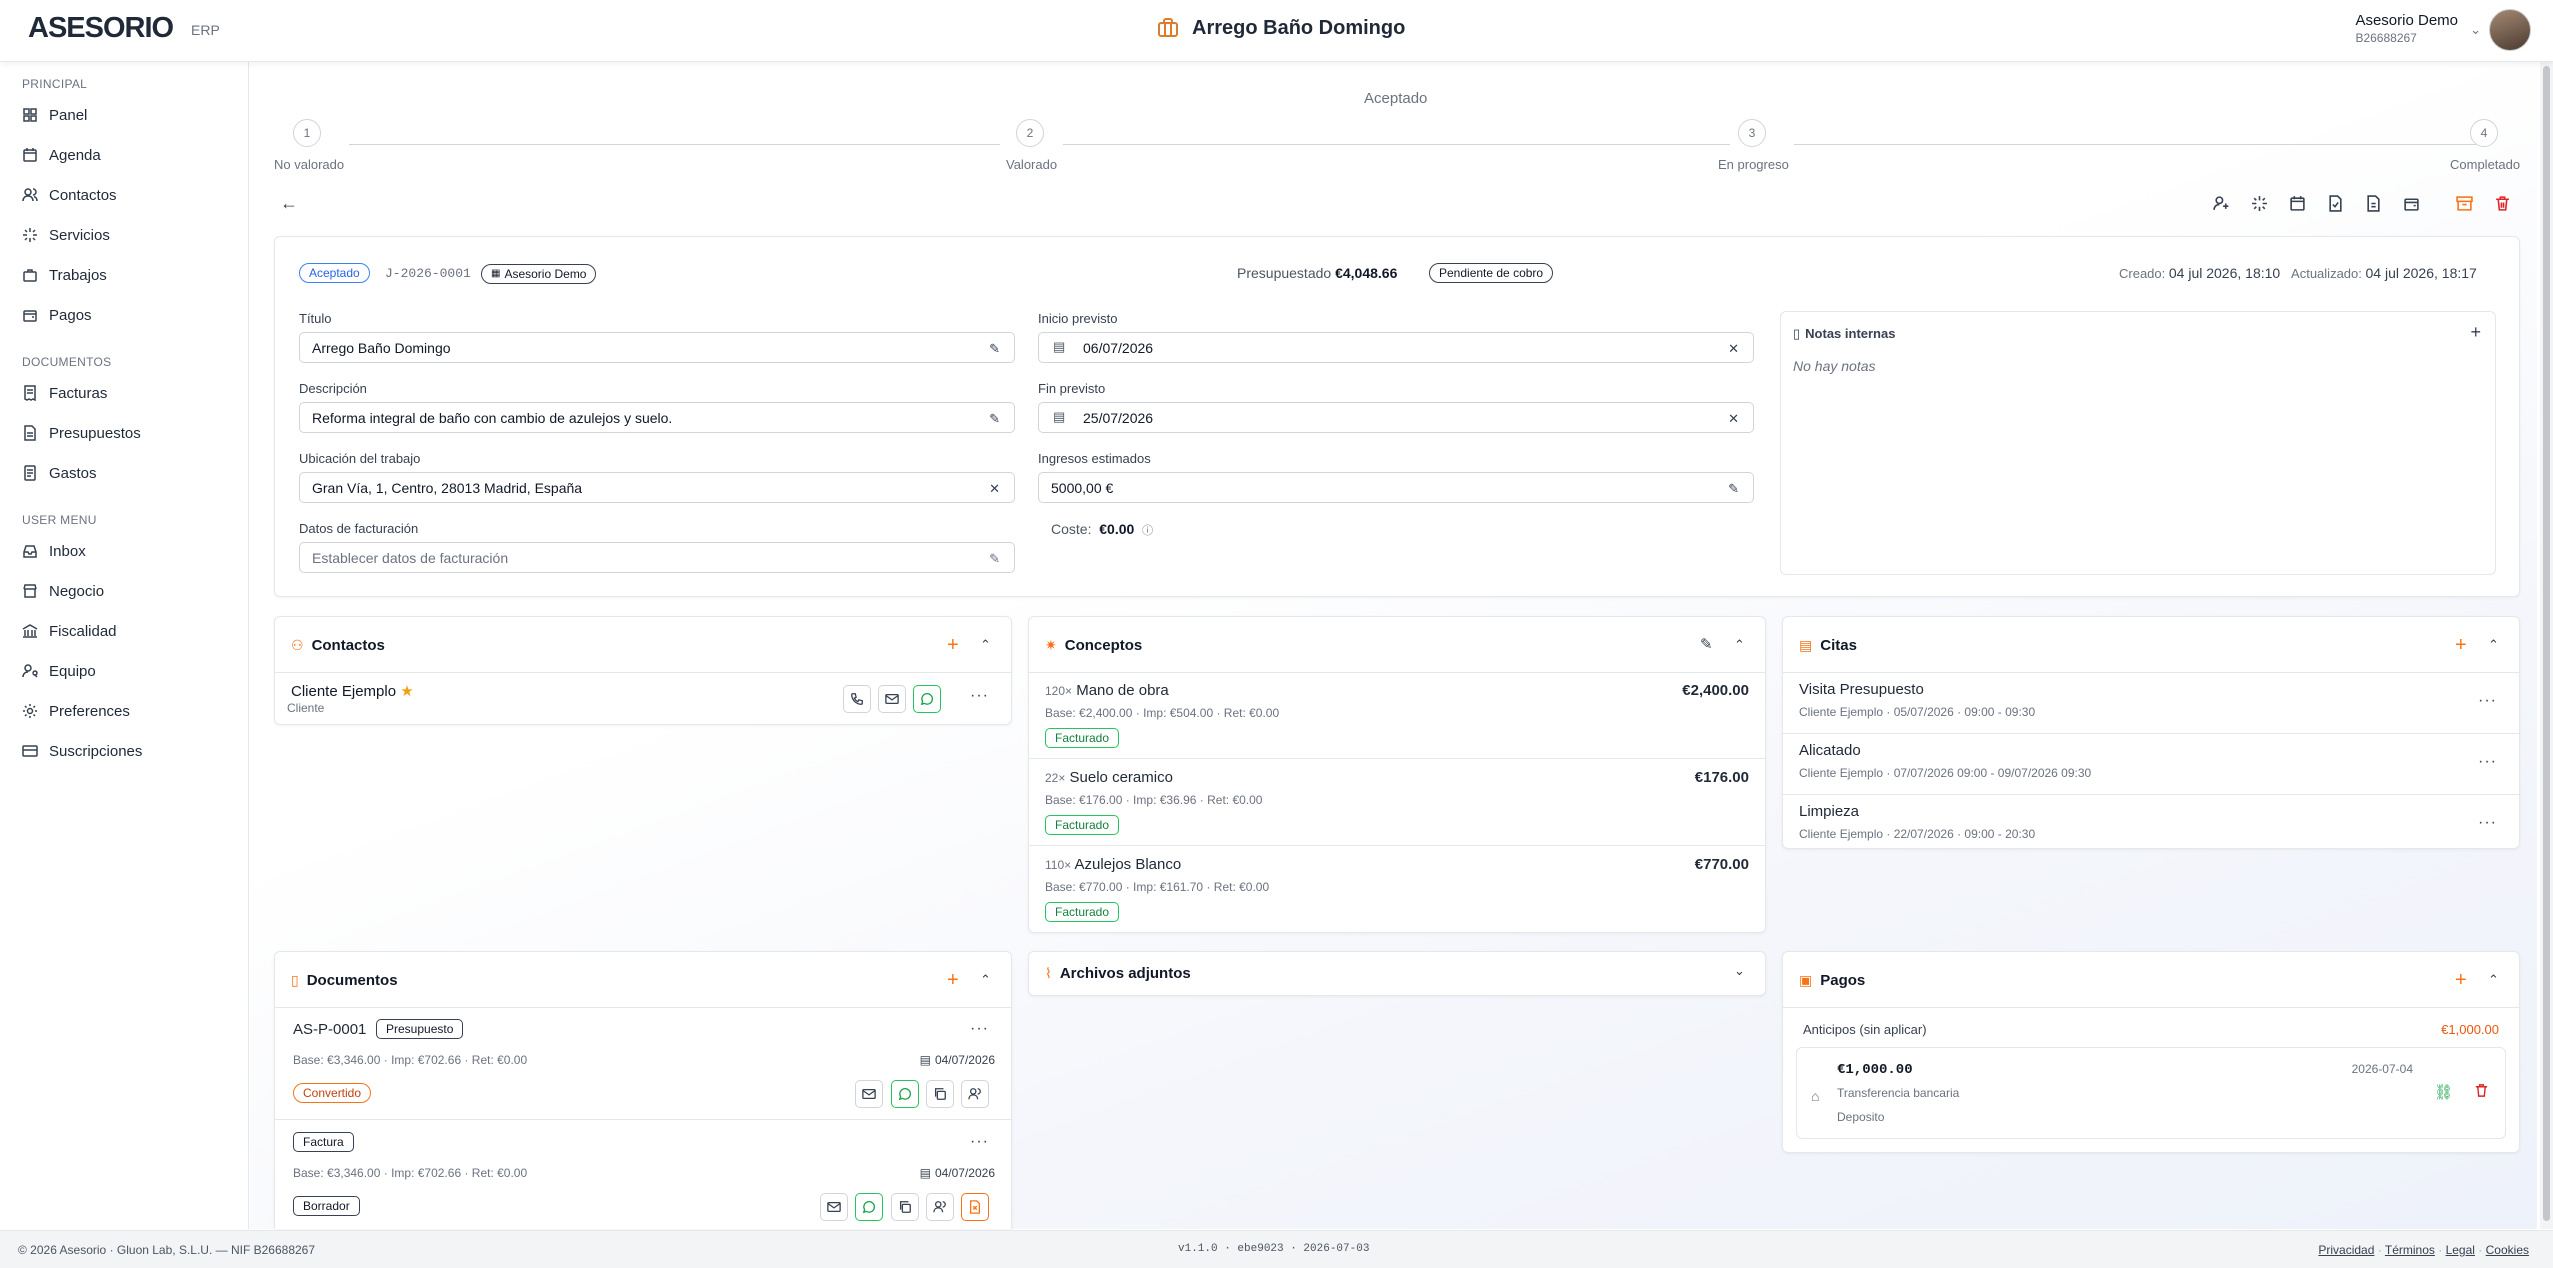 This screenshot has height=1268, width=2553. I want to click on link-icon: ⛓, so click(2443, 1092).